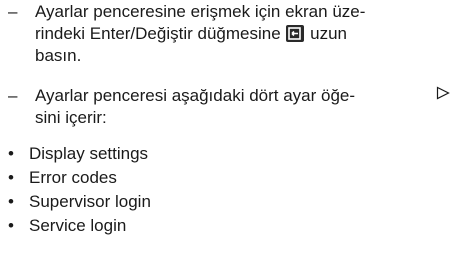 The image size is (457, 261). Describe the element at coordinates (443, 93) in the screenshot. I see `triangle-right-outline-icon` at that location.